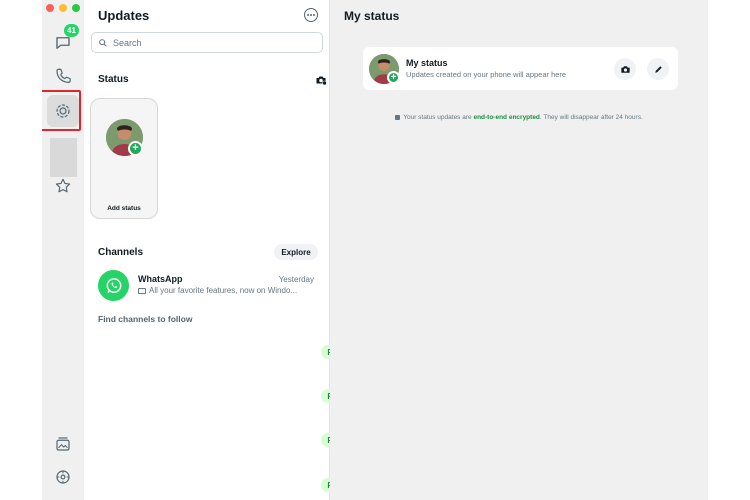  What do you see at coordinates (729, 250) in the screenshot?
I see `screen-margin` at bounding box center [729, 250].